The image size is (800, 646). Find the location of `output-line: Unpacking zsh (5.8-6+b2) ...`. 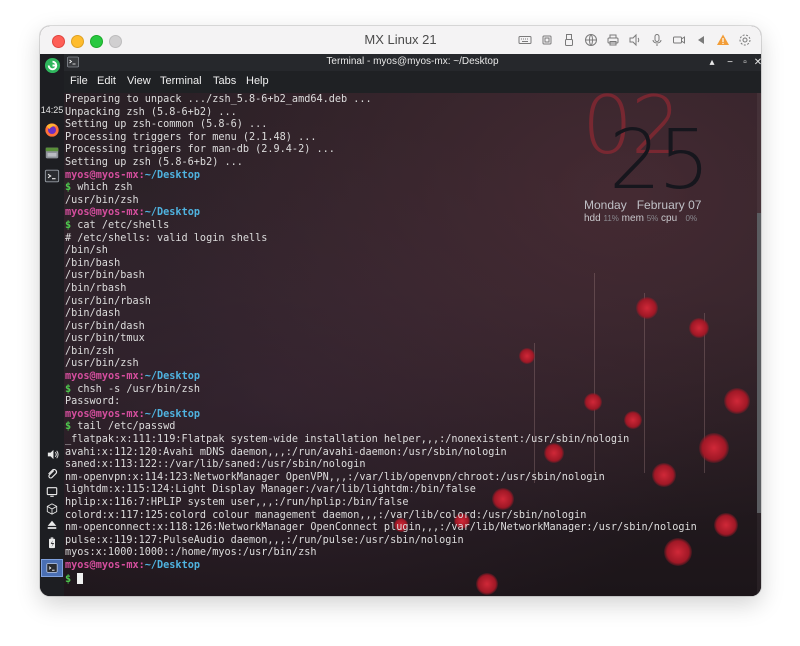

output-line: Unpacking zsh (5.8-6+b2) ... is located at coordinates (151, 112).